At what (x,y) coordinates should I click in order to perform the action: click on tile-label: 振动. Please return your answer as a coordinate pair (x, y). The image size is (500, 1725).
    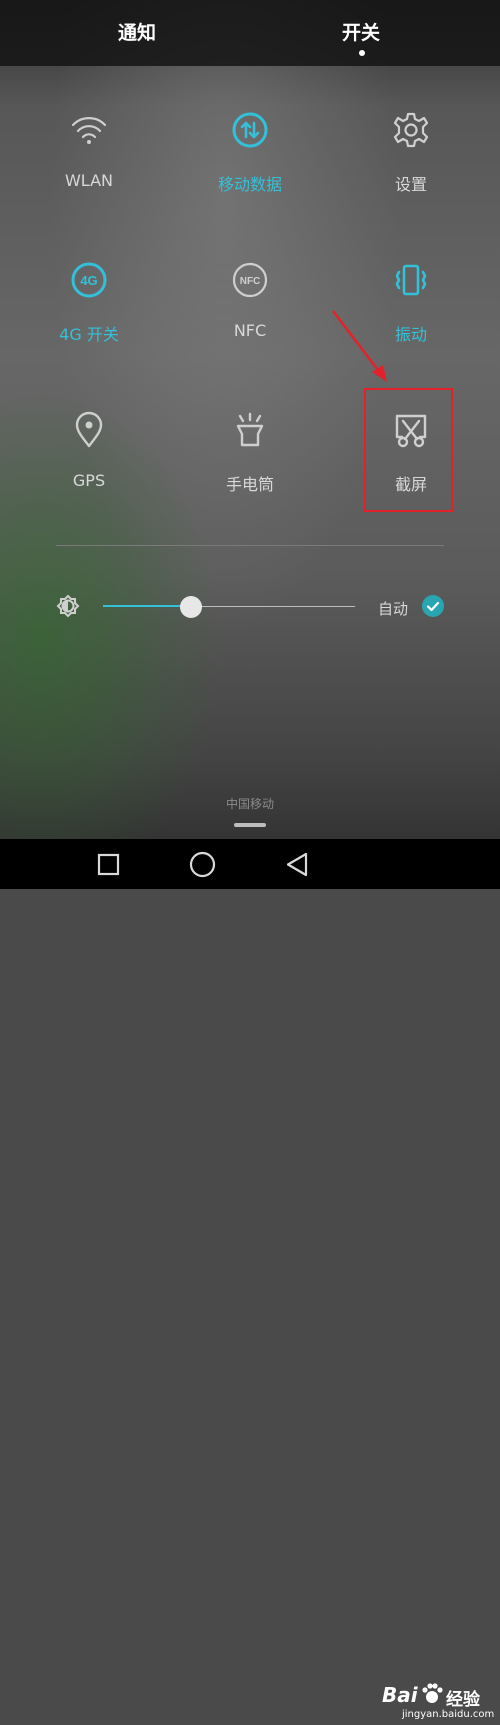
    Looking at the image, I should click on (410, 334).